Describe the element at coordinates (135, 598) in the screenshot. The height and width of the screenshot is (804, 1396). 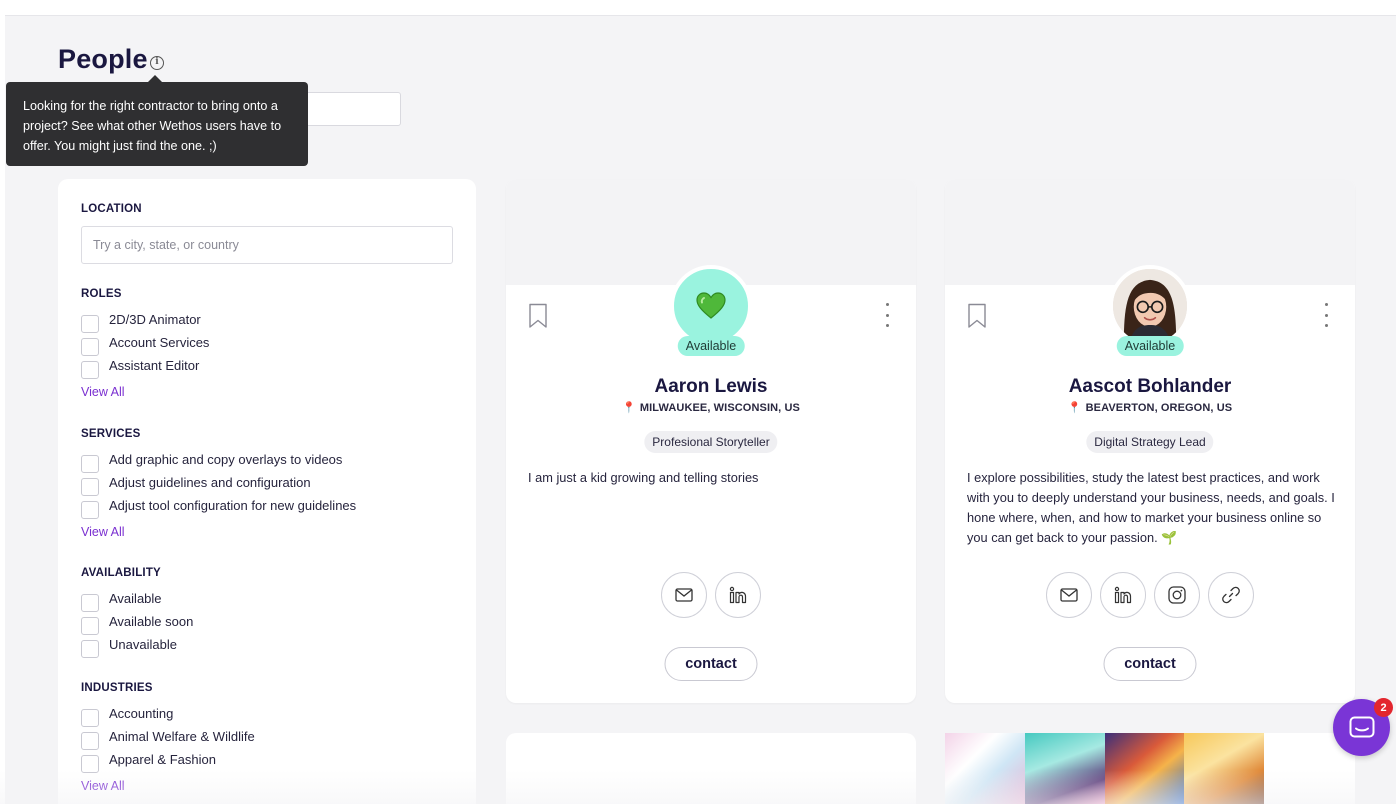
I see `availability-option-label: Available` at that location.